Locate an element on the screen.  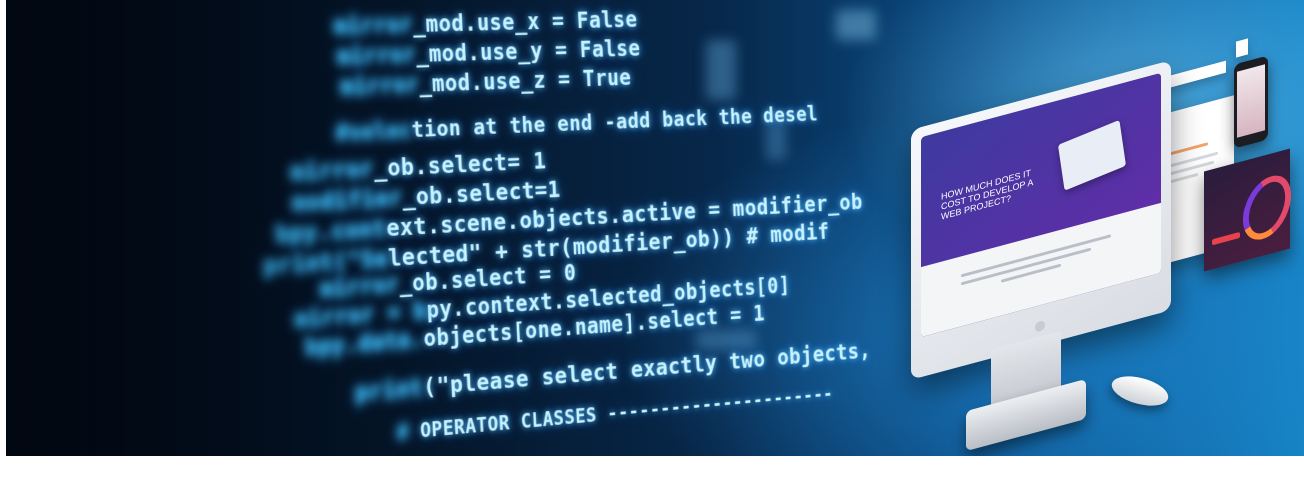
phone-mockup is located at coordinates (1251, 102).